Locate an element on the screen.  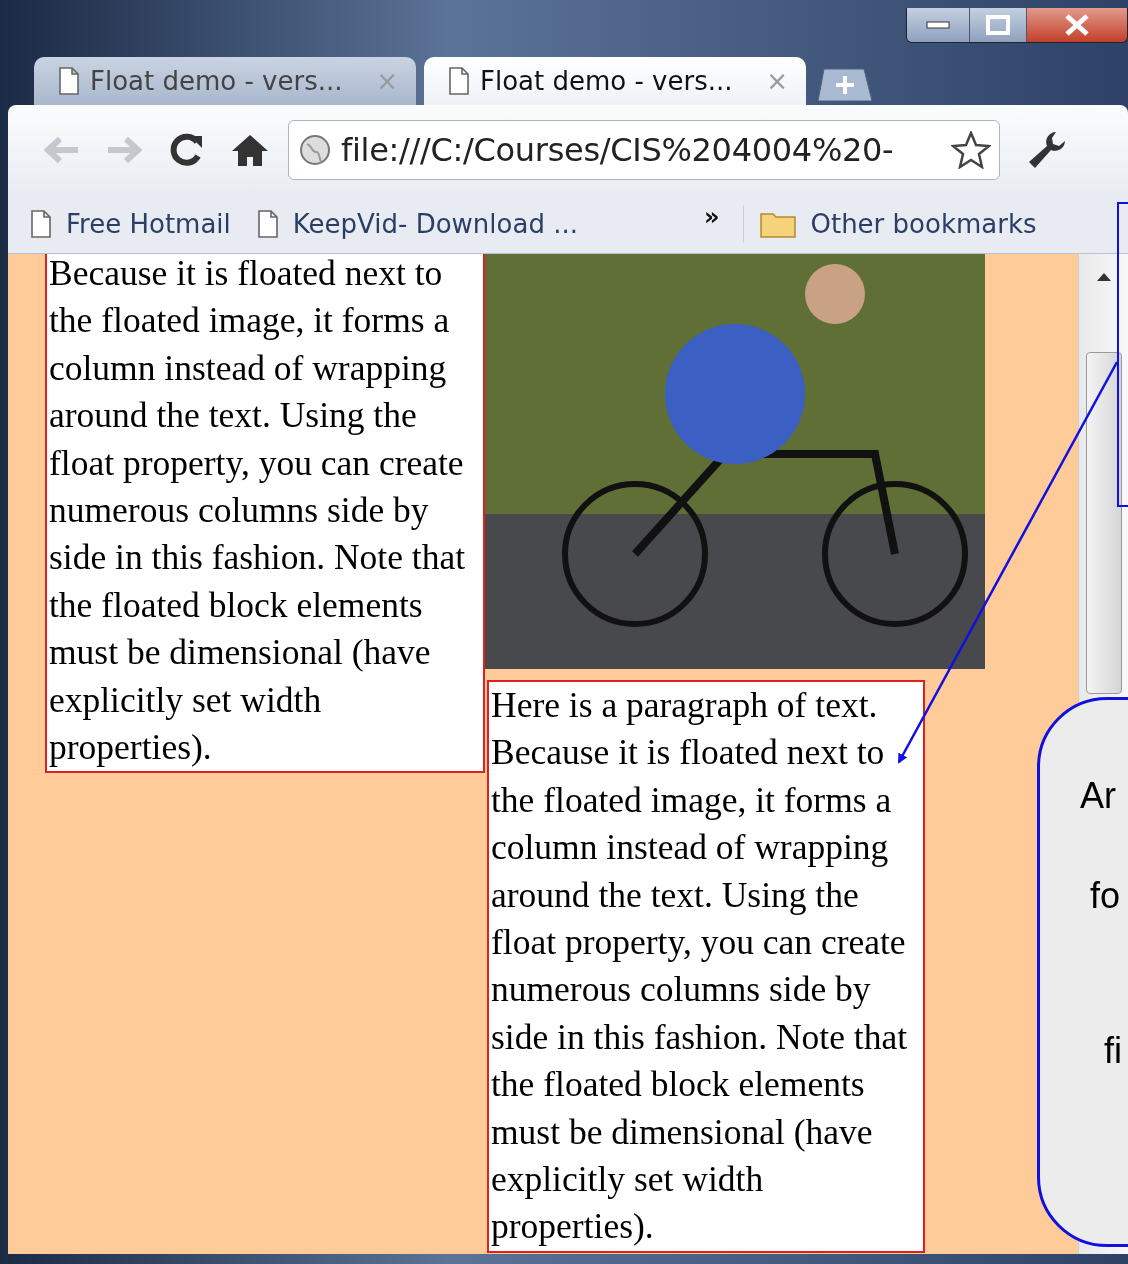
minimize-button is located at coordinates (938, 25).